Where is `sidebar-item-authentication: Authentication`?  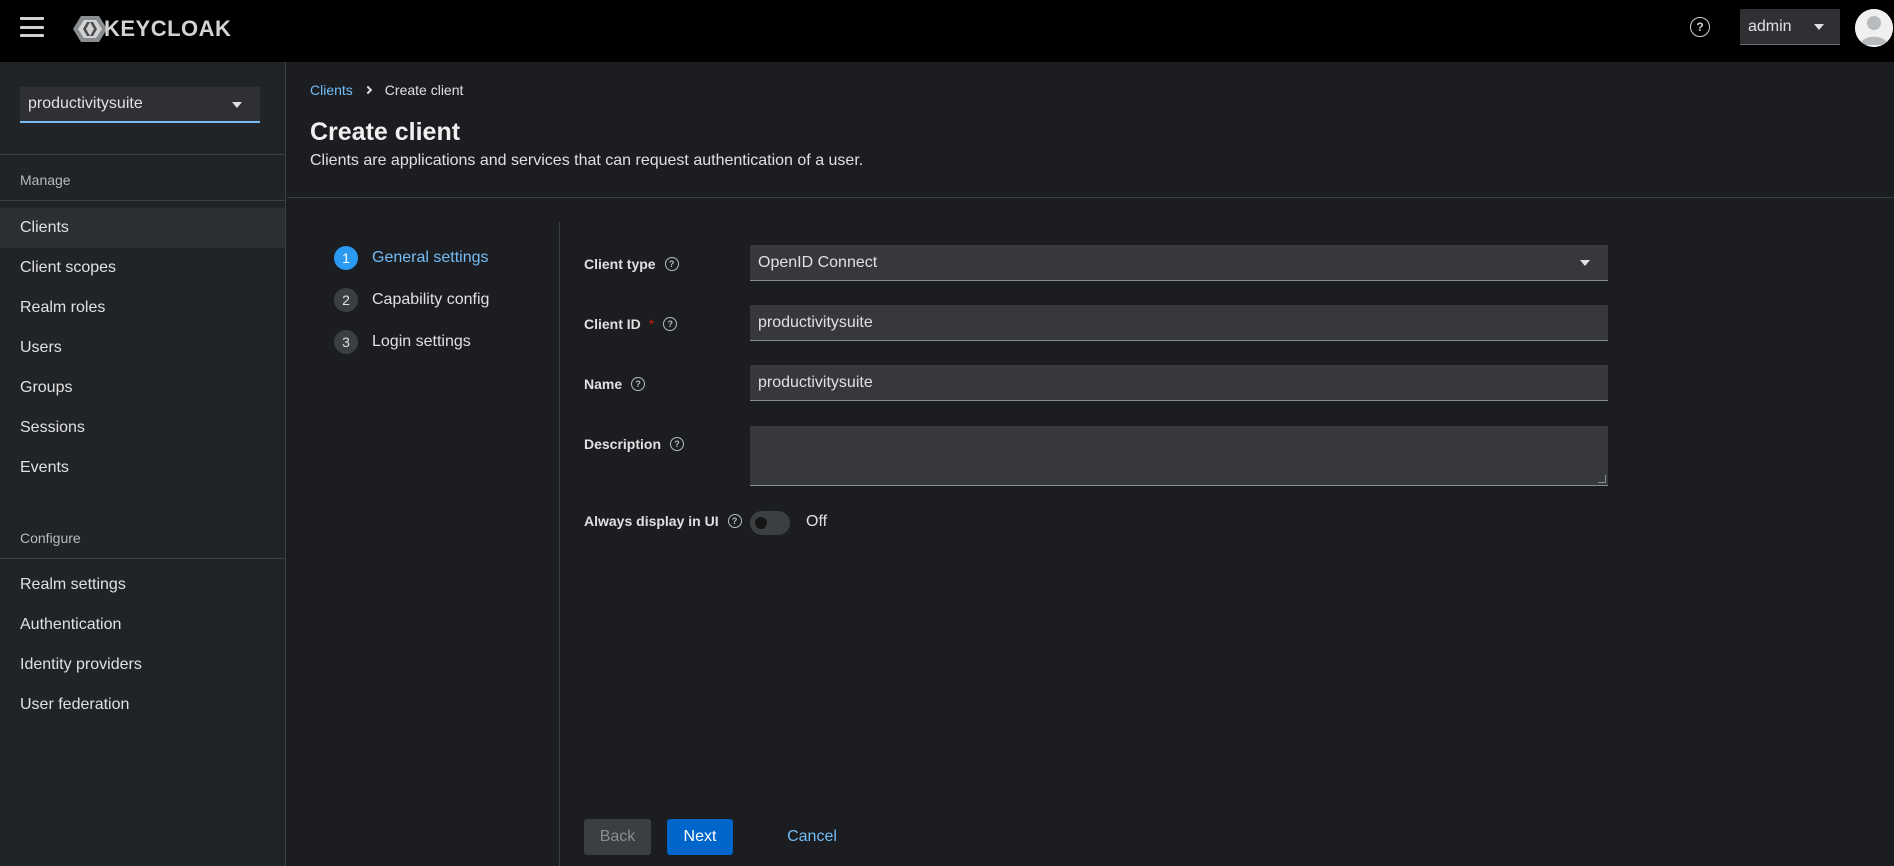
sidebar-item-authentication: Authentication is located at coordinates (142, 625).